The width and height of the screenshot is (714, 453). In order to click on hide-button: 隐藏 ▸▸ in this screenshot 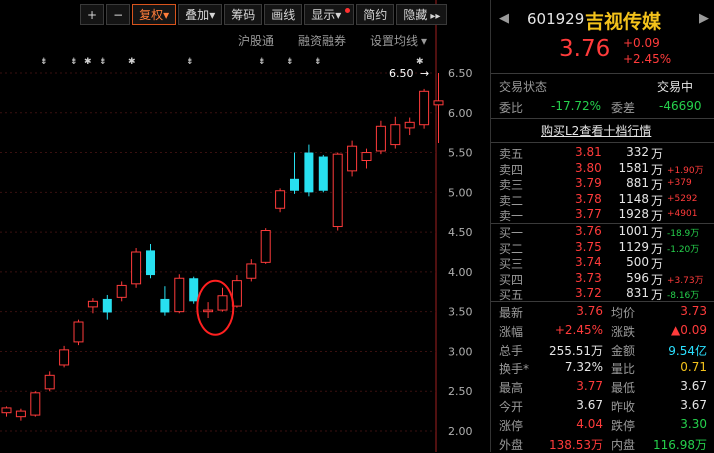, I will do `click(422, 14)`.